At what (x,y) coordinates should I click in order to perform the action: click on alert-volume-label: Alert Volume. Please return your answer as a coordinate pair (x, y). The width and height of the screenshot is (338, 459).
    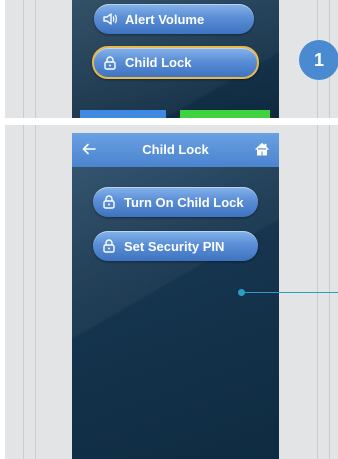
    Looking at the image, I should click on (165, 19).